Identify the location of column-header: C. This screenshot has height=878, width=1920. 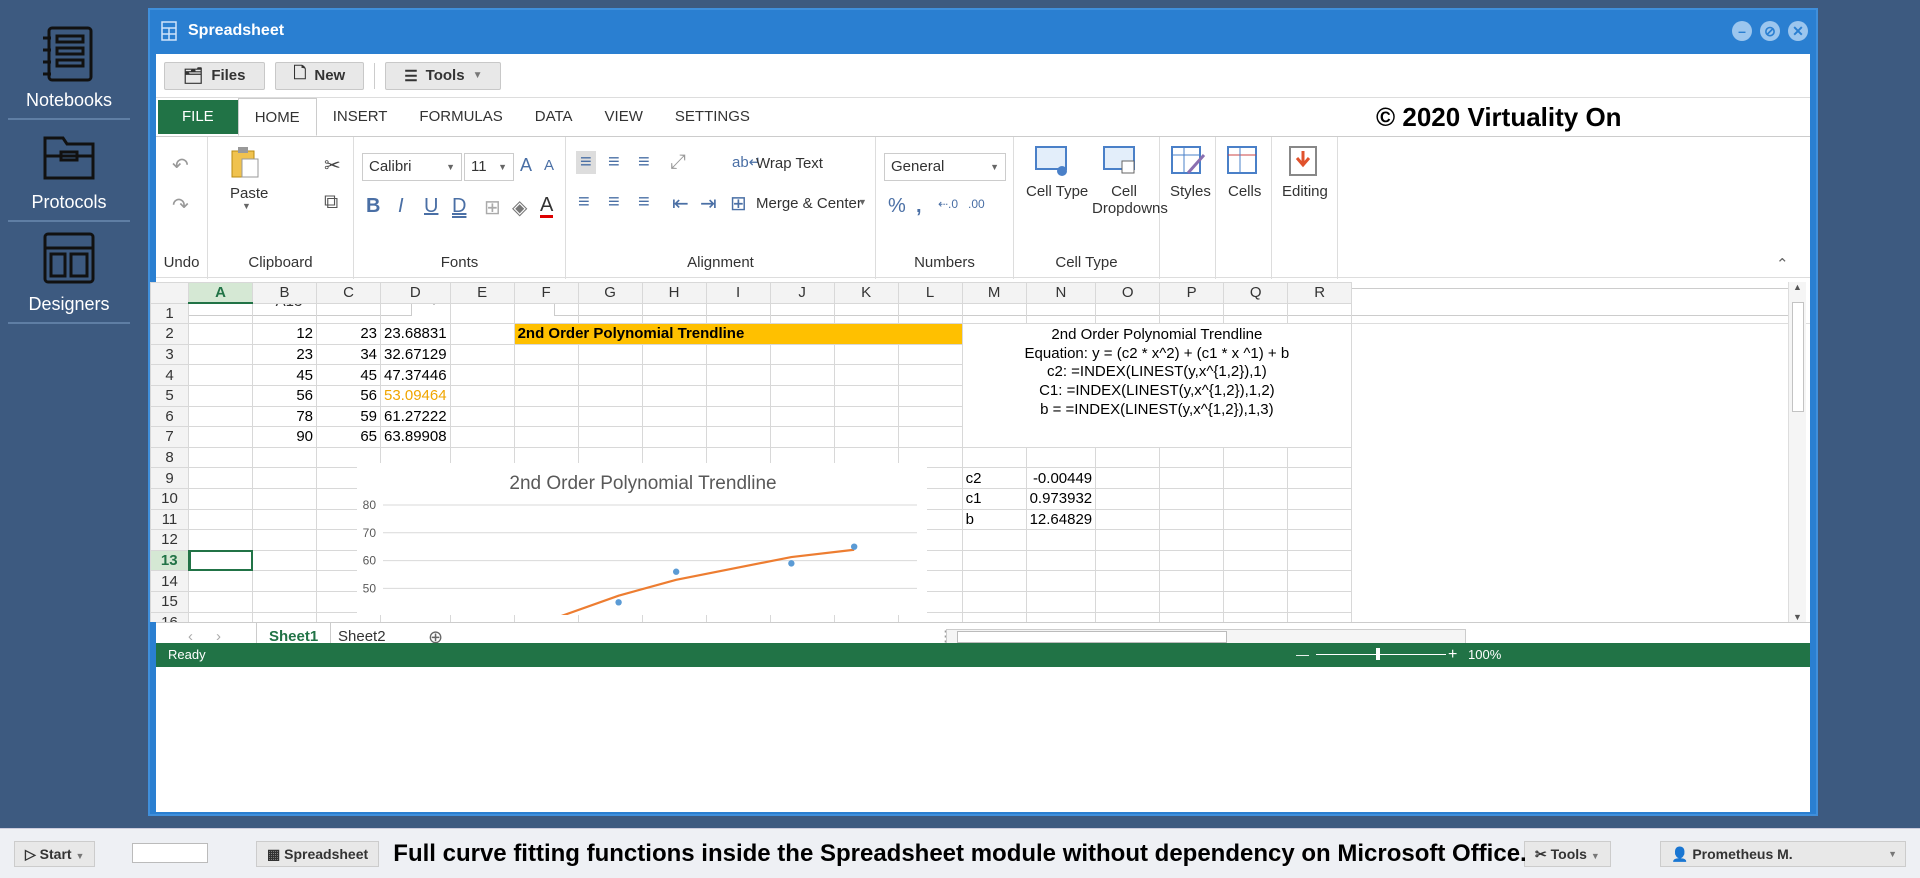
(348, 293).